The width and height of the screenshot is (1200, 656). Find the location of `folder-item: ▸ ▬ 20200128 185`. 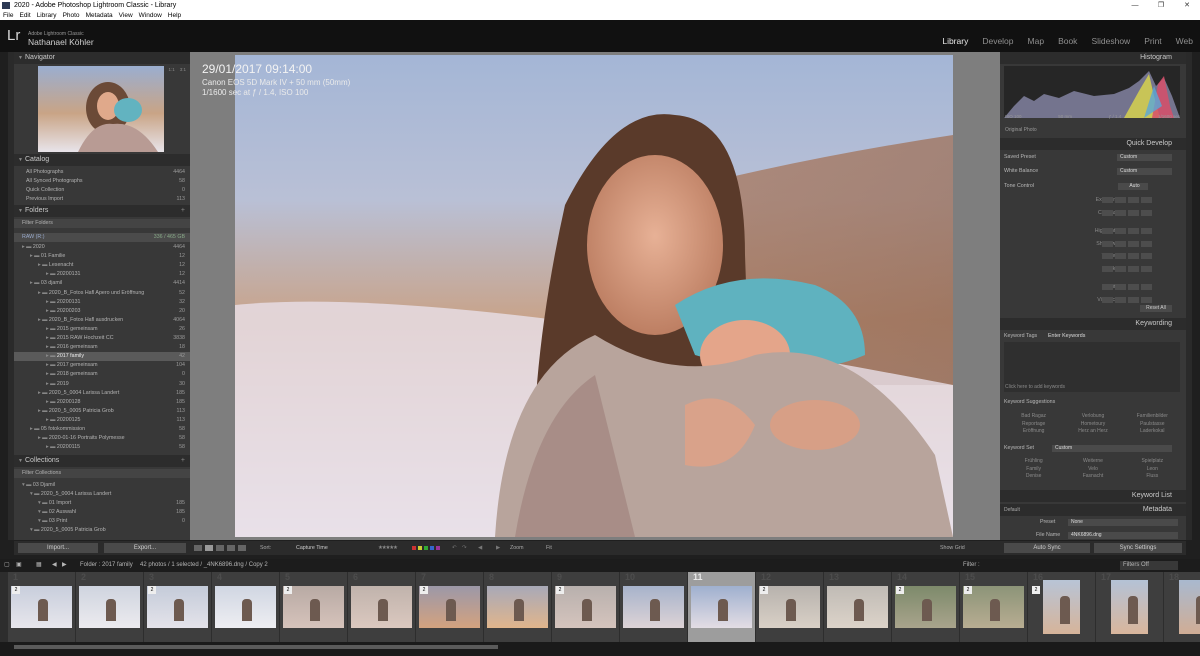

folder-item: ▸ ▬ 20200128 185 is located at coordinates (102, 402).